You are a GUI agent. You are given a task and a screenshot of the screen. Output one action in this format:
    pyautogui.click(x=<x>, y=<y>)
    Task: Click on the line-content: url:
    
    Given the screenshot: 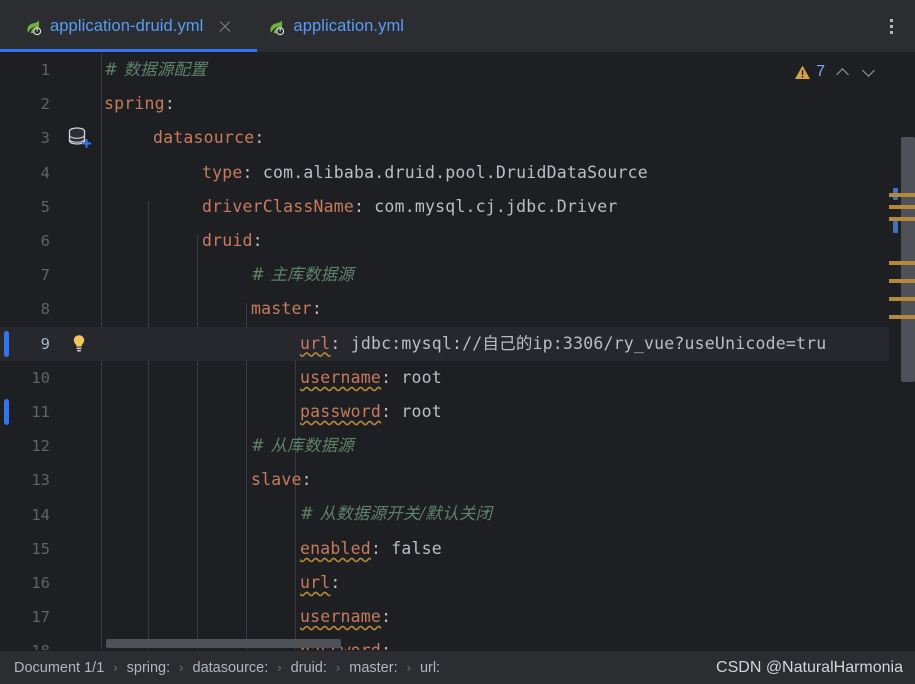 What is the action you would take?
    pyautogui.click(x=507, y=583)
    